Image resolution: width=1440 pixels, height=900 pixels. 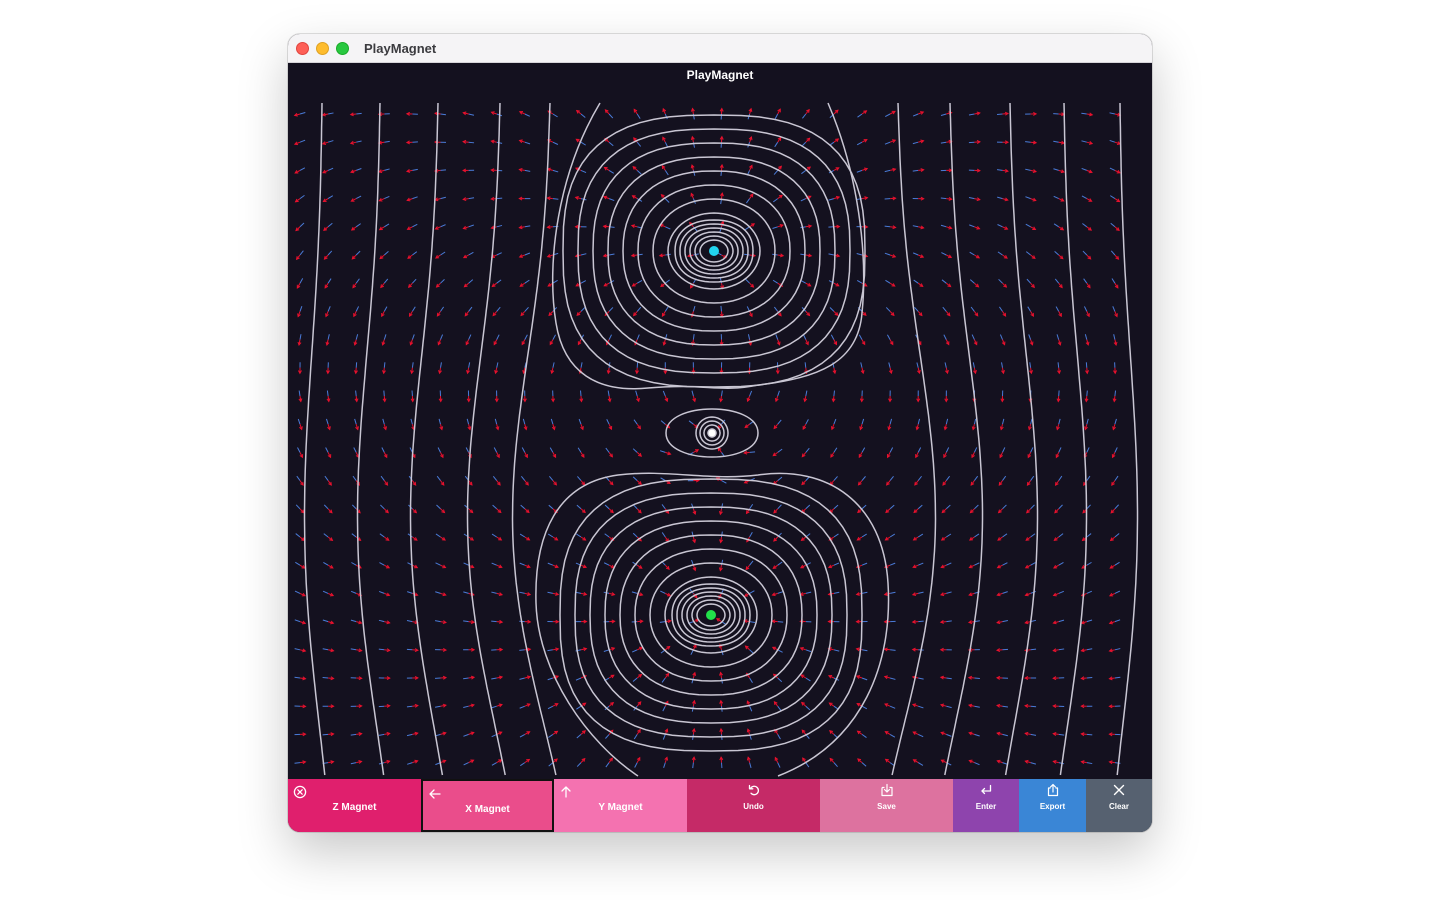 What do you see at coordinates (354, 805) in the screenshot?
I see `z-magnet-button: Z Magnet` at bounding box center [354, 805].